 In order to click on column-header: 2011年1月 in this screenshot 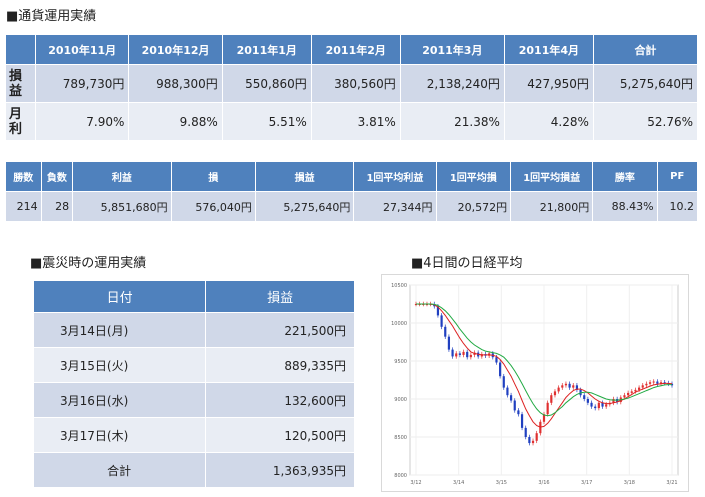, I will do `click(266, 49)`.